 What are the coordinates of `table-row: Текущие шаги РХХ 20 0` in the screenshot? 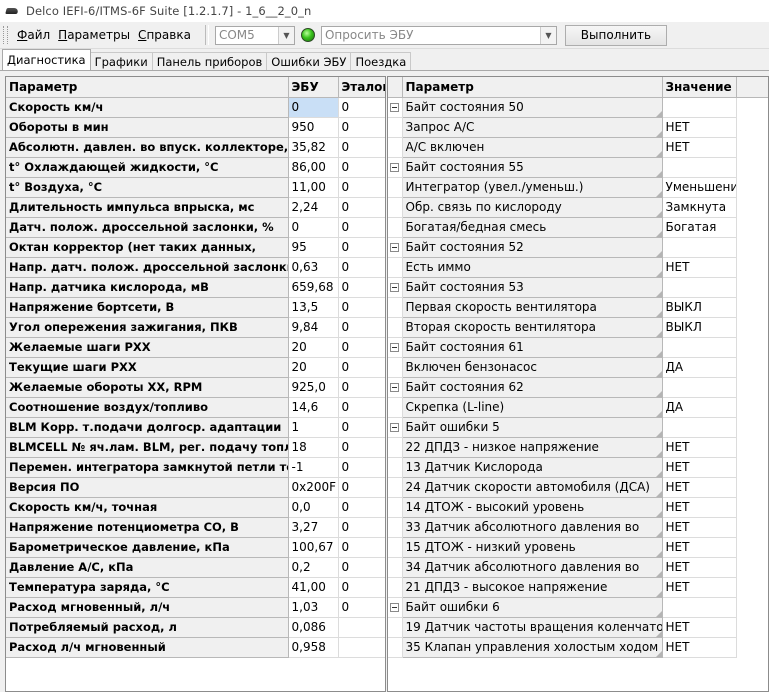 It's located at (195, 367).